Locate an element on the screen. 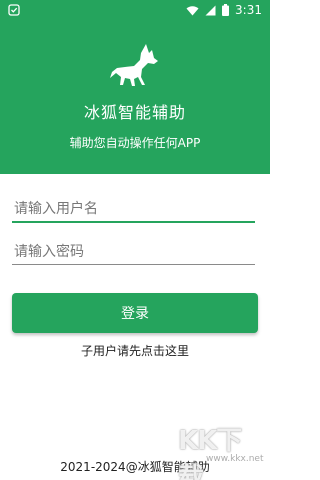 This screenshot has width=320, height=480. site-watermark: KK下载 www.kkx.net is located at coordinates (221, 450).